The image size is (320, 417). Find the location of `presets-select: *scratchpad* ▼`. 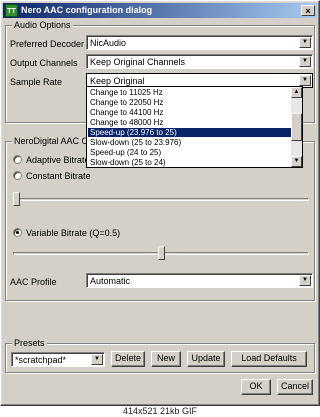

presets-select: *scratchpad* ▼ is located at coordinates (58, 359).